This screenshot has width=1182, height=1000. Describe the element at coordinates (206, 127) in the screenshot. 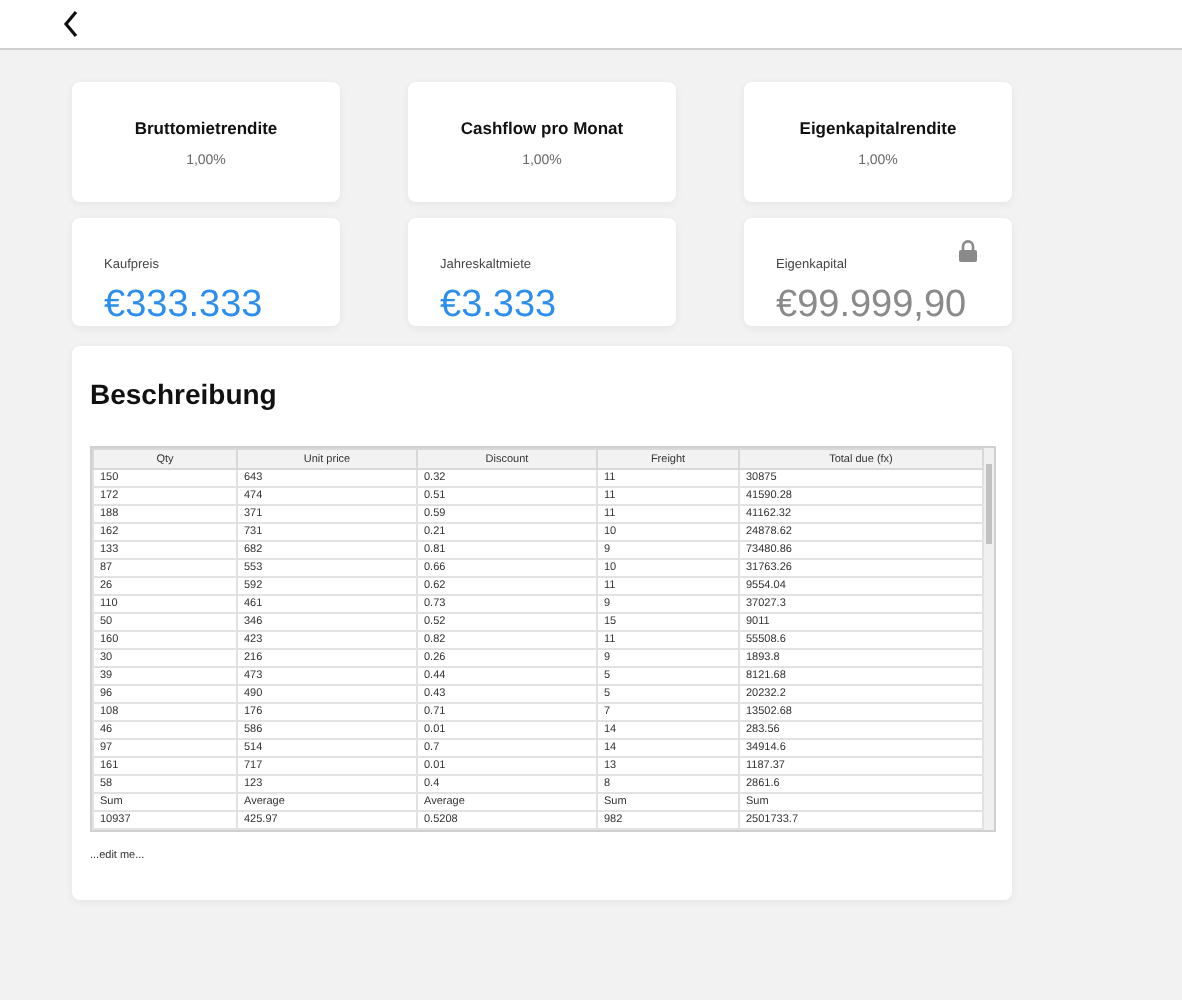

I see `metric-title: Bruttomietrendite` at that location.